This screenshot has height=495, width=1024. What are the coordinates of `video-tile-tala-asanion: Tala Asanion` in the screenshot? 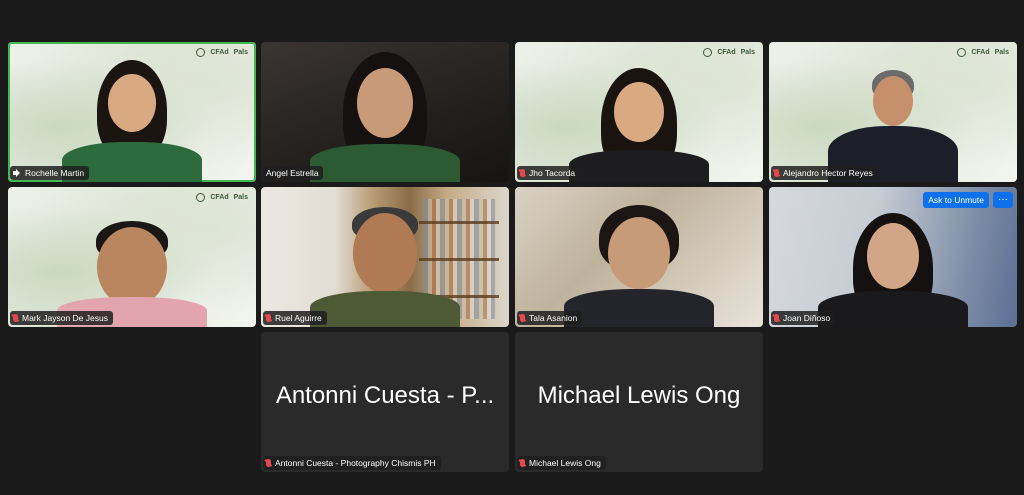 It's located at (639, 257).